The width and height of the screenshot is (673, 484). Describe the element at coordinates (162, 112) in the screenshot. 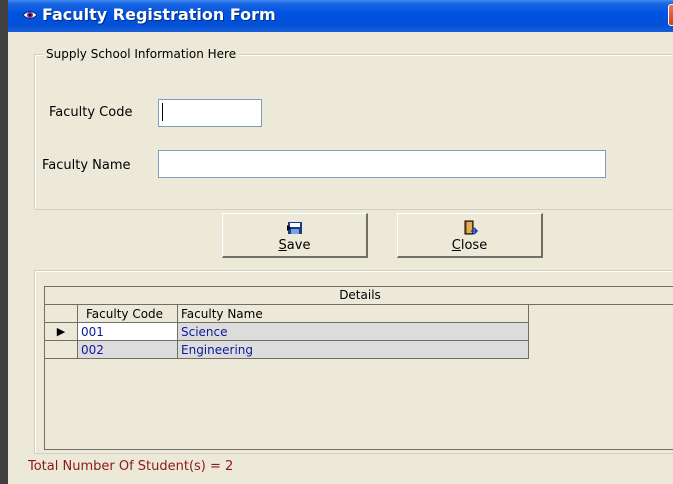

I see `text-caret` at that location.